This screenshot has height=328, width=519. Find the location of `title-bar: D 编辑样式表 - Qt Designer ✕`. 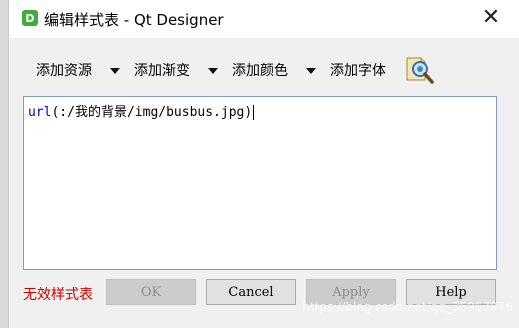

title-bar: D 编辑样式表 - Qt Designer ✕ is located at coordinates (264, 19).